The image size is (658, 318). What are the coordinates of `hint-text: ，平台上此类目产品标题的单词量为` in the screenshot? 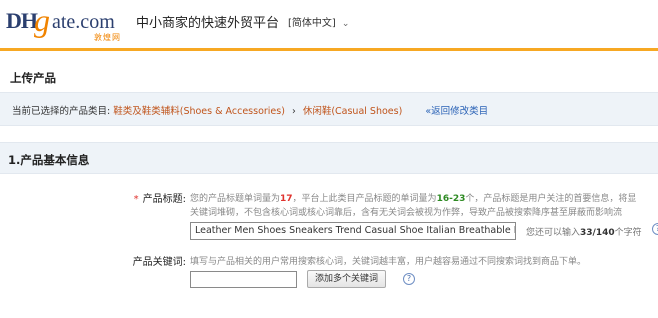 It's located at (364, 199).